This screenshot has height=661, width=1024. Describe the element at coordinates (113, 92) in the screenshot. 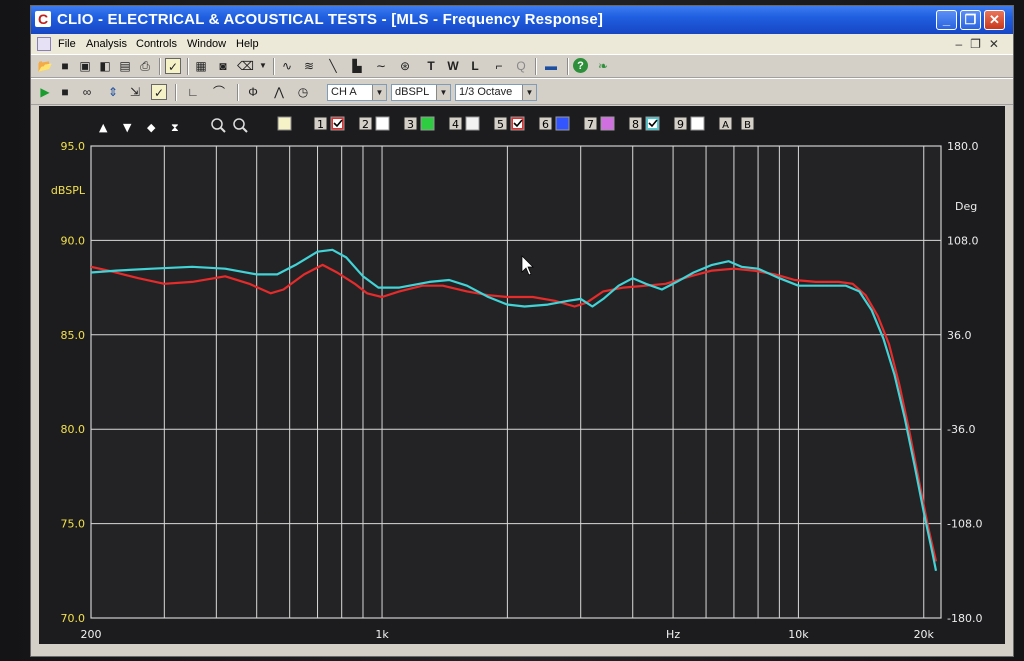

I see `autorange-icon: ⇕` at that location.